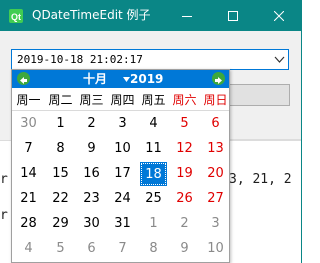 The width and height of the screenshot is (320, 263). What do you see at coordinates (28, 100) in the screenshot?
I see `weekday-label: 周一` at bounding box center [28, 100].